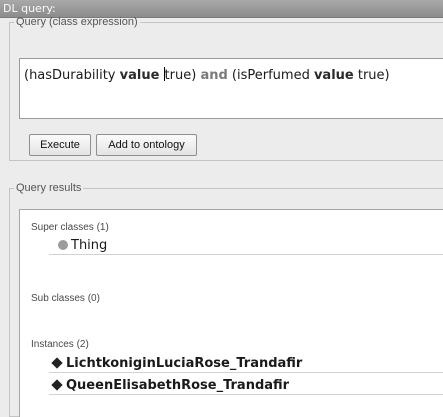 Image resolution: width=443 pixels, height=417 pixels. What do you see at coordinates (146, 145) in the screenshot?
I see `add-to-ontology-button: Add to ontology` at bounding box center [146, 145].